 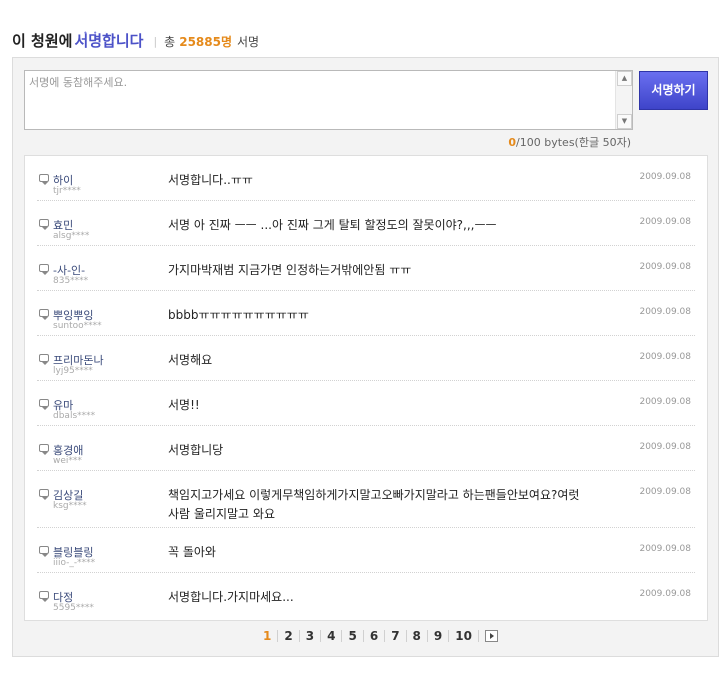 What do you see at coordinates (74, 563) in the screenshot?
I see `signer-id: iiio-_-****` at bounding box center [74, 563].